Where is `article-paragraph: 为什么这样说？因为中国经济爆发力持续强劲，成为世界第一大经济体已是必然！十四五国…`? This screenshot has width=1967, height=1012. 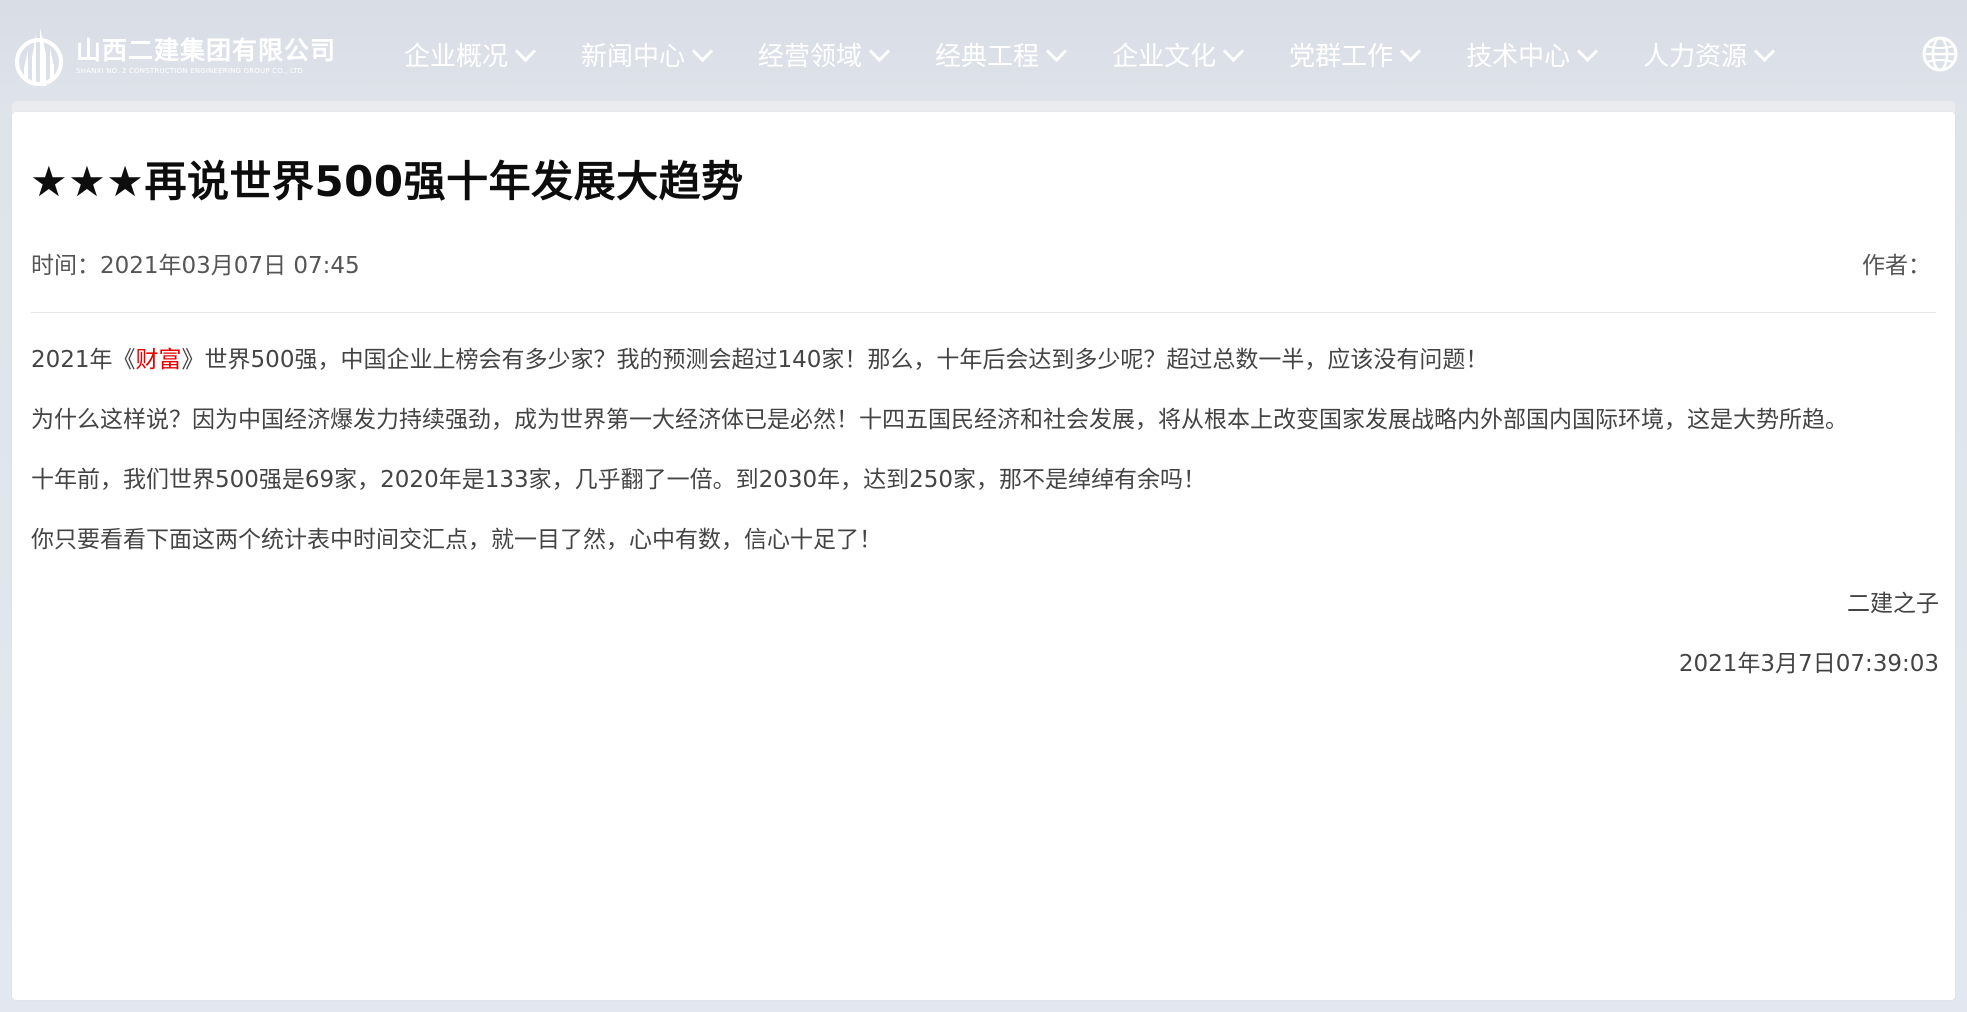 article-paragraph: 为什么这样说？因为中国经济爆发力持续强劲，成为世界第一大经济体已是必然！十四五国… is located at coordinates (939, 420).